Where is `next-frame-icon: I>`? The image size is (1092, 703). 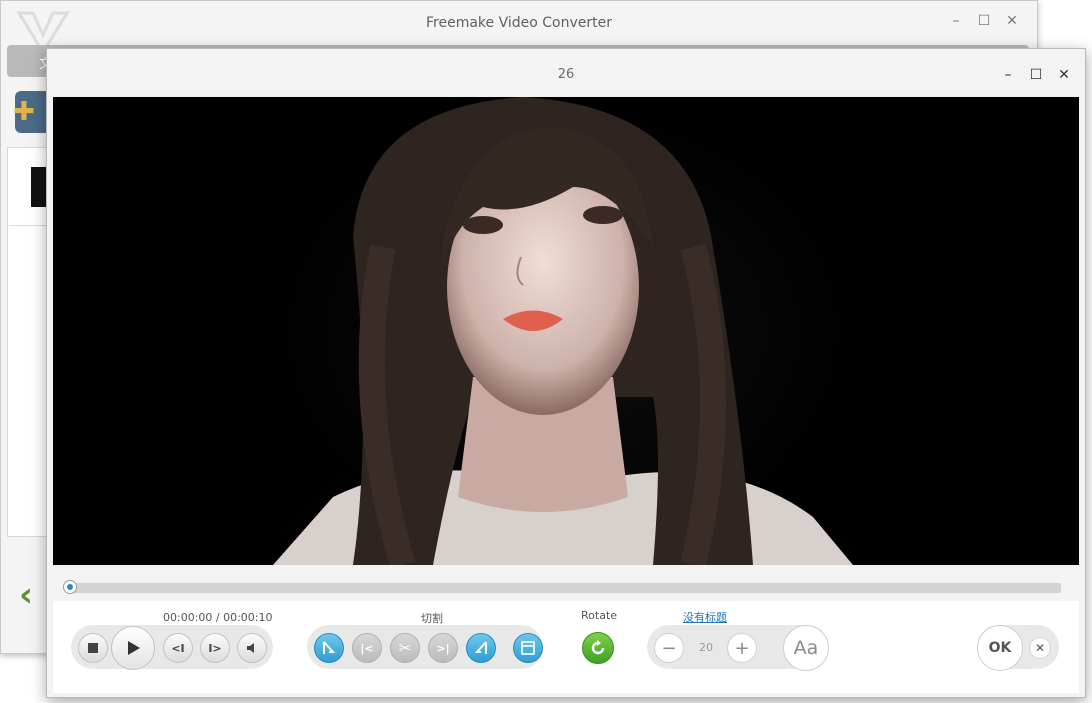 next-frame-icon: I> is located at coordinates (215, 648).